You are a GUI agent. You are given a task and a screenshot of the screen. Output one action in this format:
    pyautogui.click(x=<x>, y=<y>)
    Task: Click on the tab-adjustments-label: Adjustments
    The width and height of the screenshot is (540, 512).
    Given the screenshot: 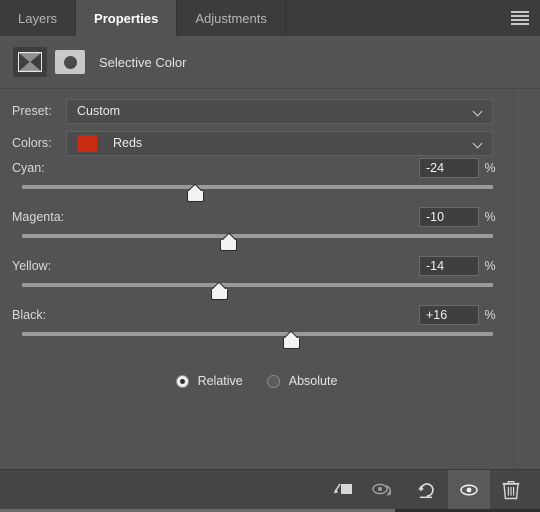 What is the action you would take?
    pyautogui.click(x=231, y=18)
    